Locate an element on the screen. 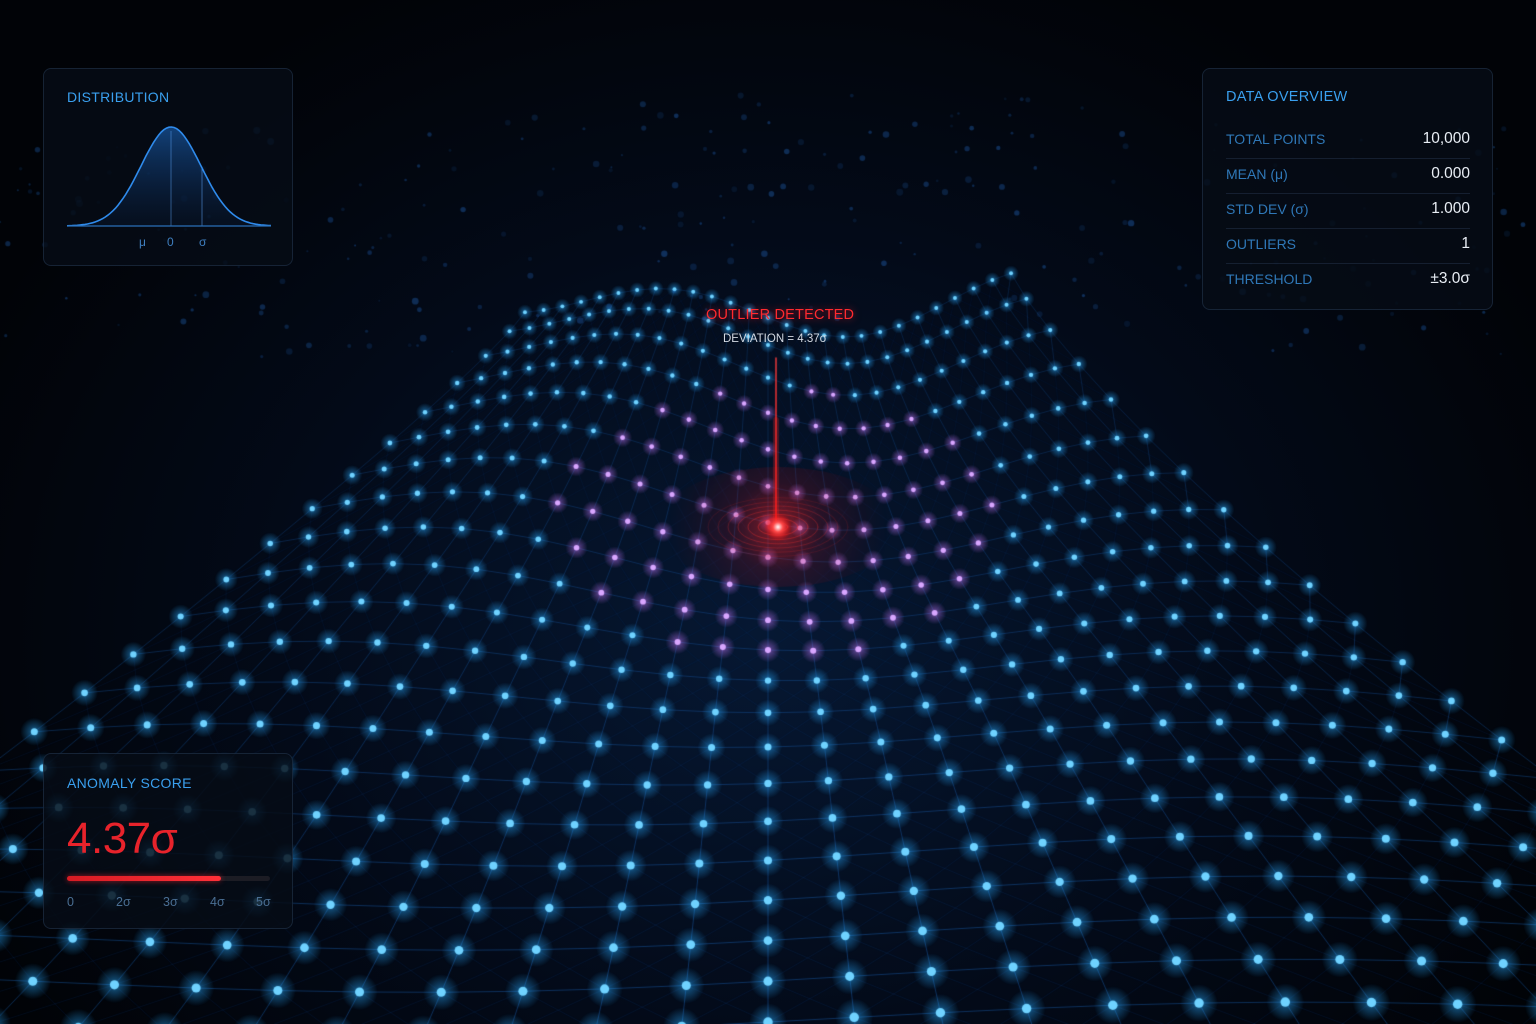 The width and height of the screenshot is (1536, 1024). anomaly-score-value: 4.37σ is located at coordinates (122, 838).